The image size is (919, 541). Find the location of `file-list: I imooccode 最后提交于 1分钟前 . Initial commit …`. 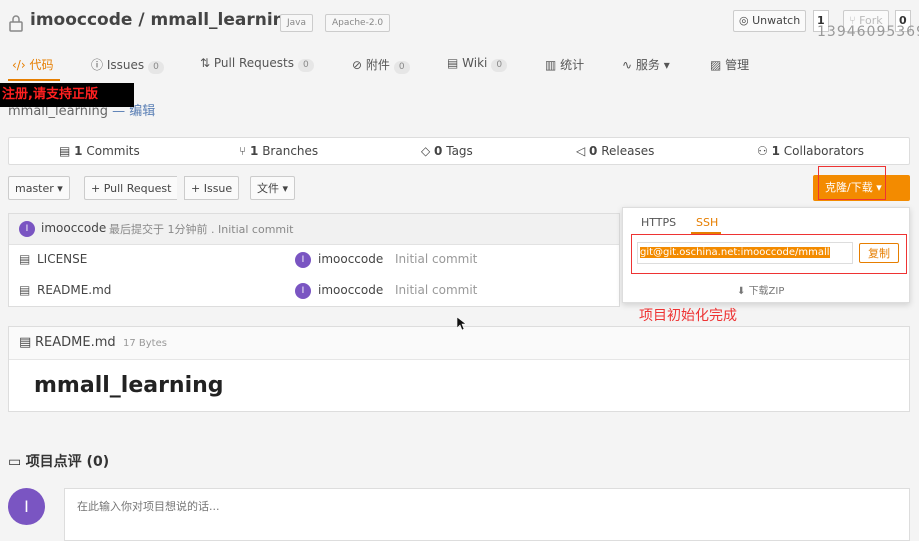

file-list: I imooccode 最后提交于 1分钟前 . Initial commit … is located at coordinates (314, 260).